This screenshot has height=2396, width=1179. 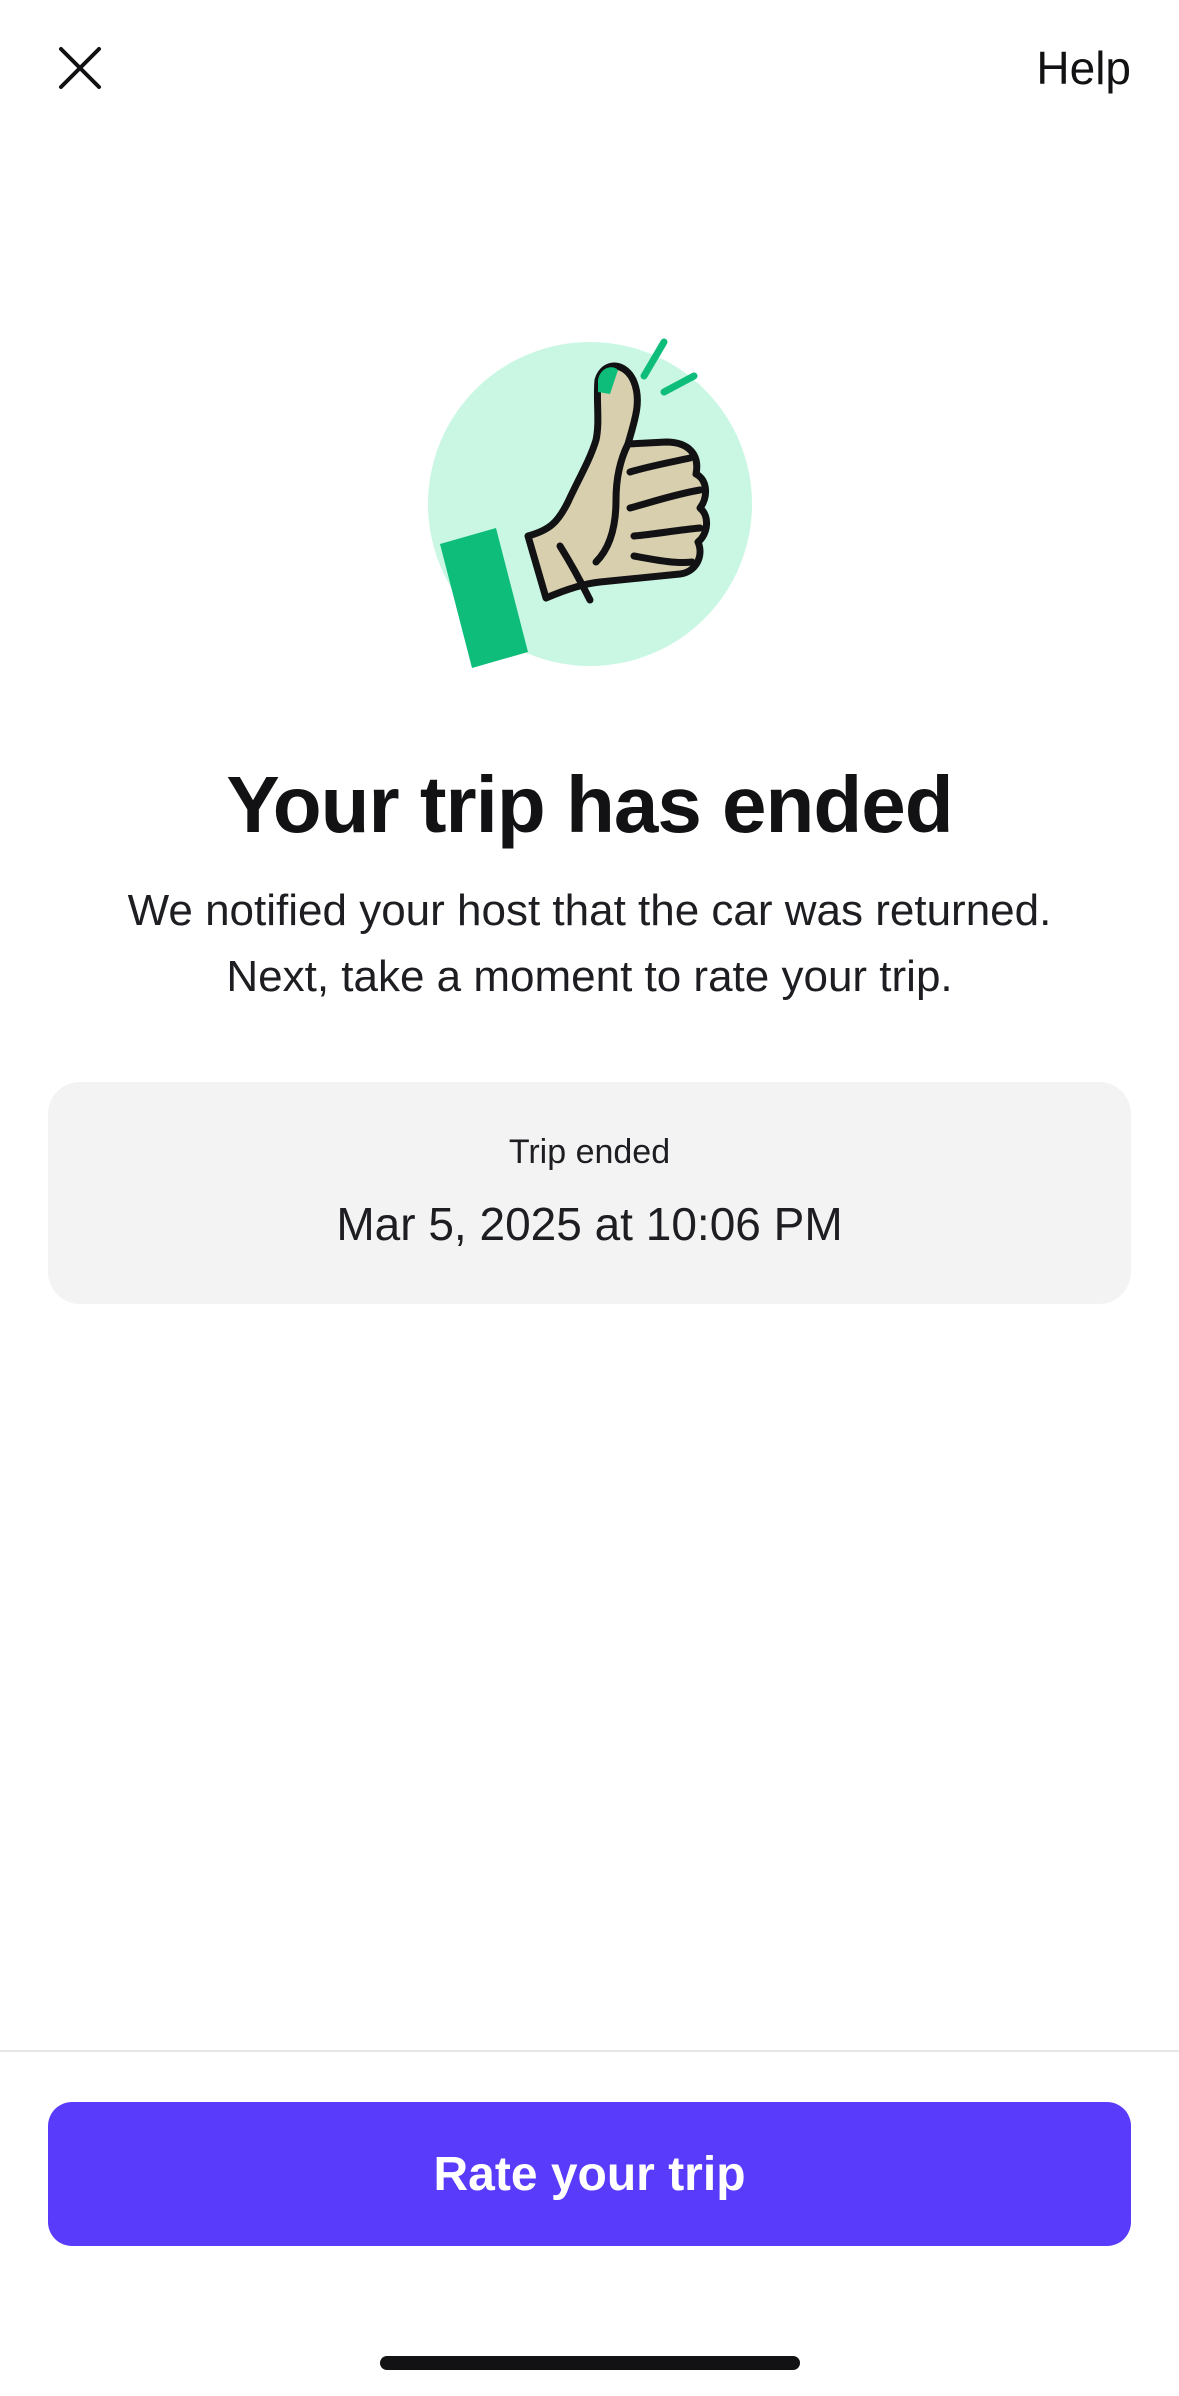 What do you see at coordinates (1083, 68) in the screenshot?
I see `help-link: Help` at bounding box center [1083, 68].